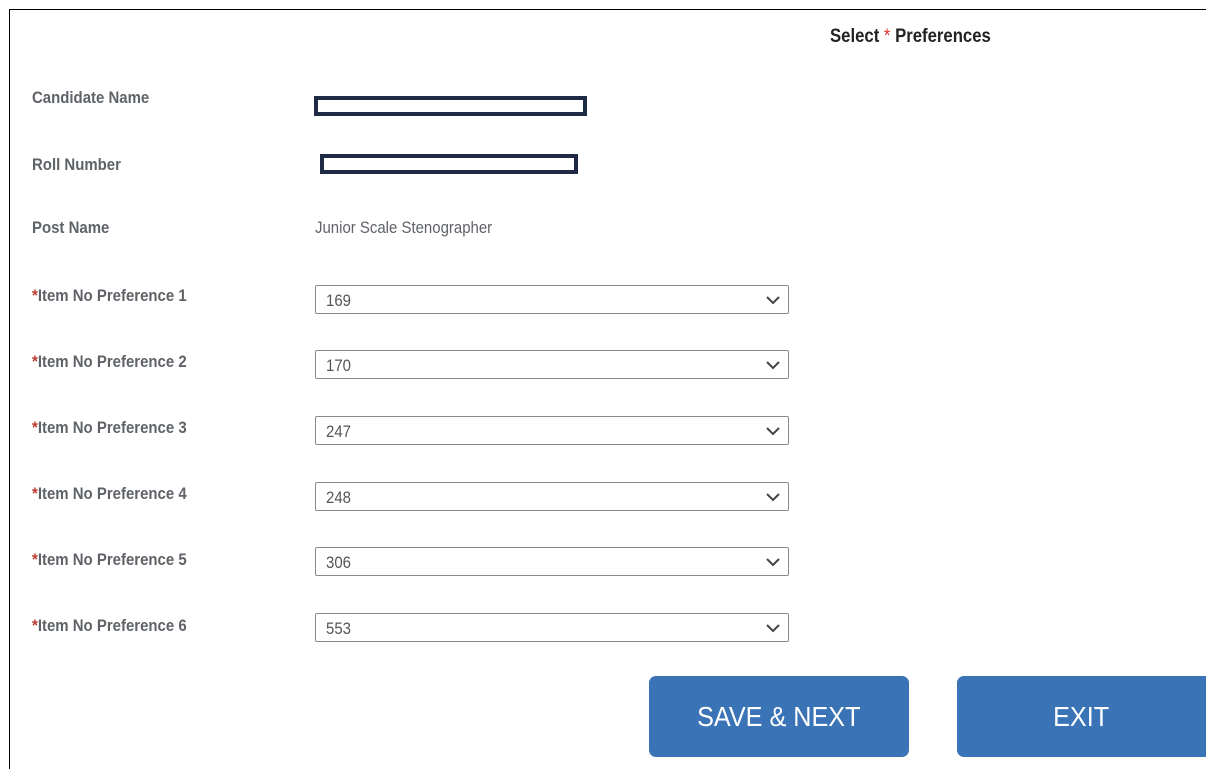 The image size is (1206, 769). I want to click on preference-3-value: 247, so click(338, 431).